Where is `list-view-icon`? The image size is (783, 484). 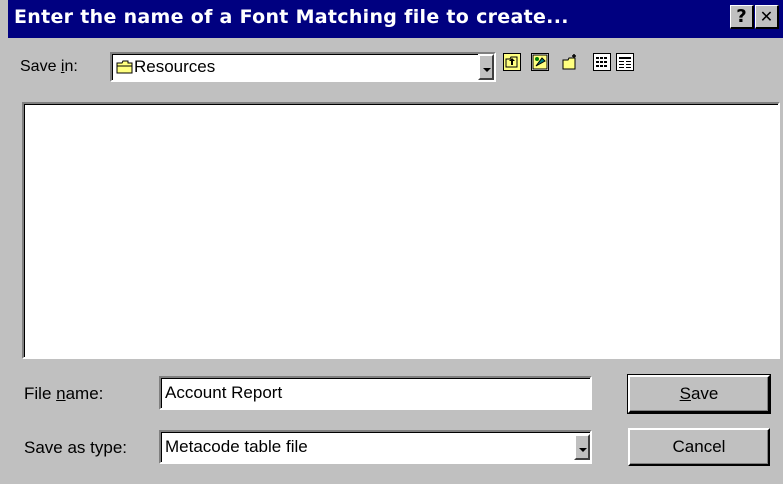
list-view-icon is located at coordinates (602, 62).